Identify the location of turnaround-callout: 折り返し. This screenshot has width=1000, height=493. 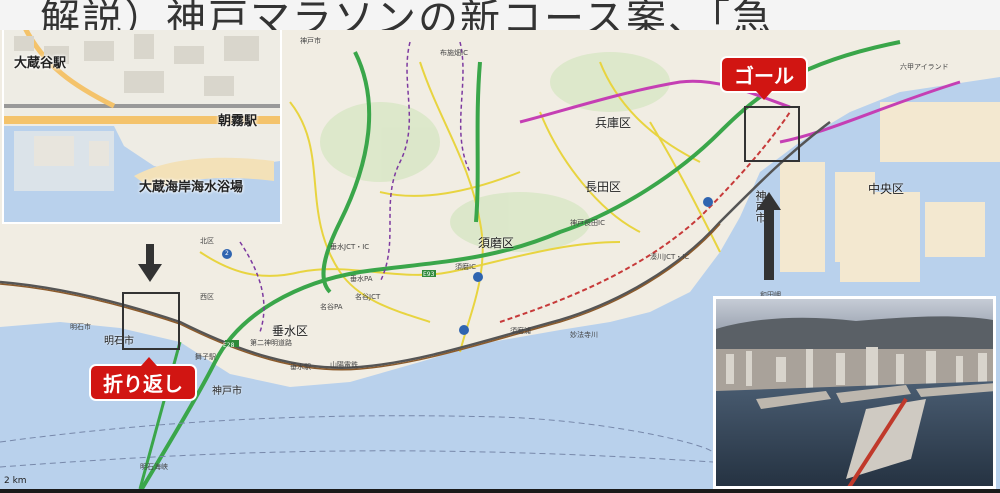
(143, 379).